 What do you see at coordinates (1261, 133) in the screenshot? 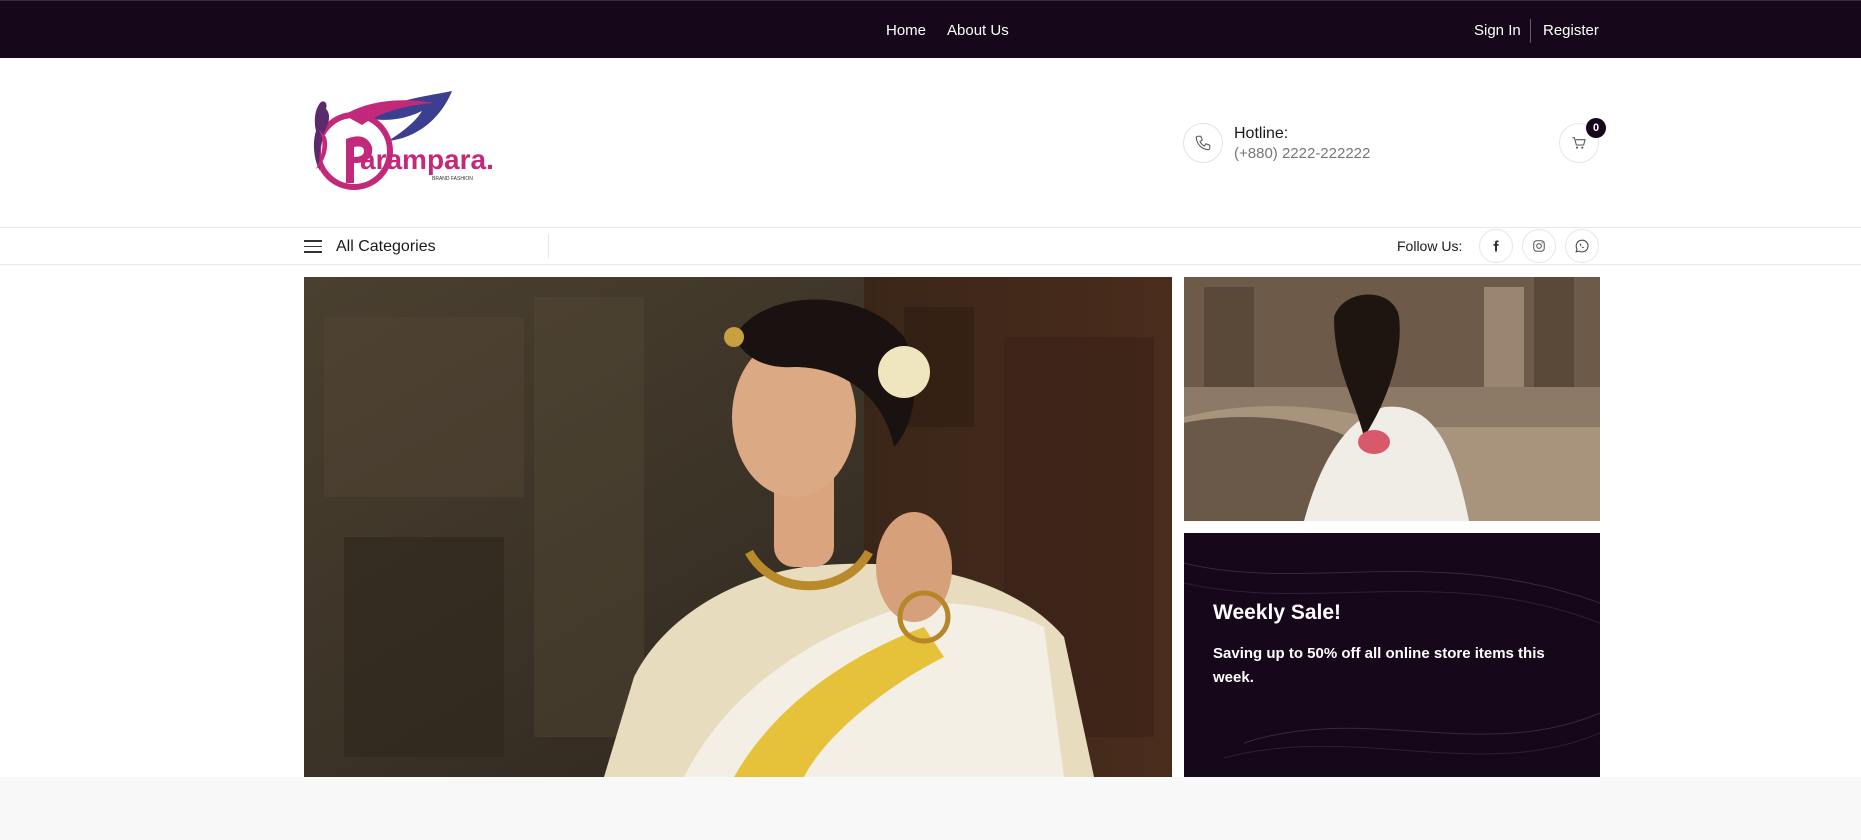
I see `hotline-label: Hotline:` at bounding box center [1261, 133].